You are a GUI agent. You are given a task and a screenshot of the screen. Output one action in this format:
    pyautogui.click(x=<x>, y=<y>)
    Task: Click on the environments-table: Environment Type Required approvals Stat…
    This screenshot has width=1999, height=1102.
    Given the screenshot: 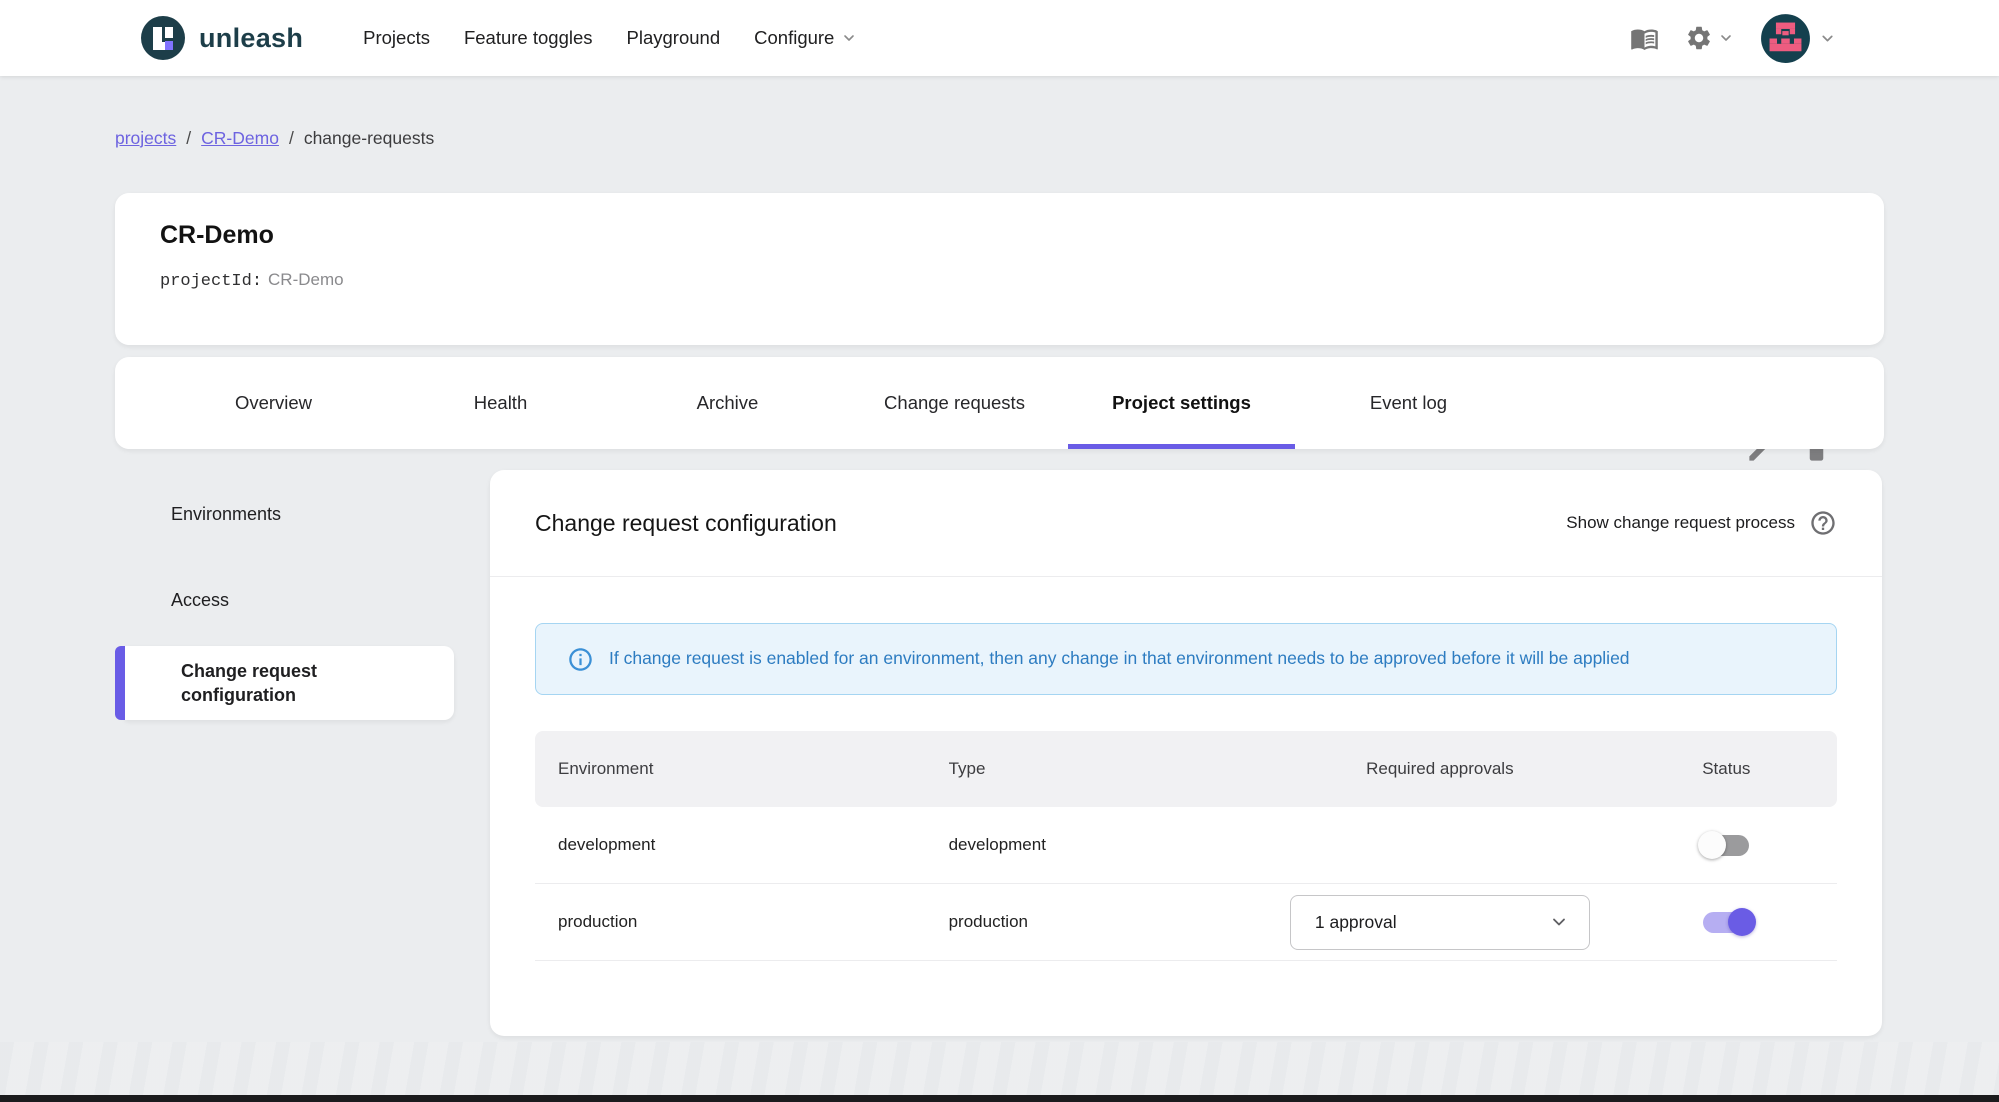 What is the action you would take?
    pyautogui.click(x=1186, y=846)
    